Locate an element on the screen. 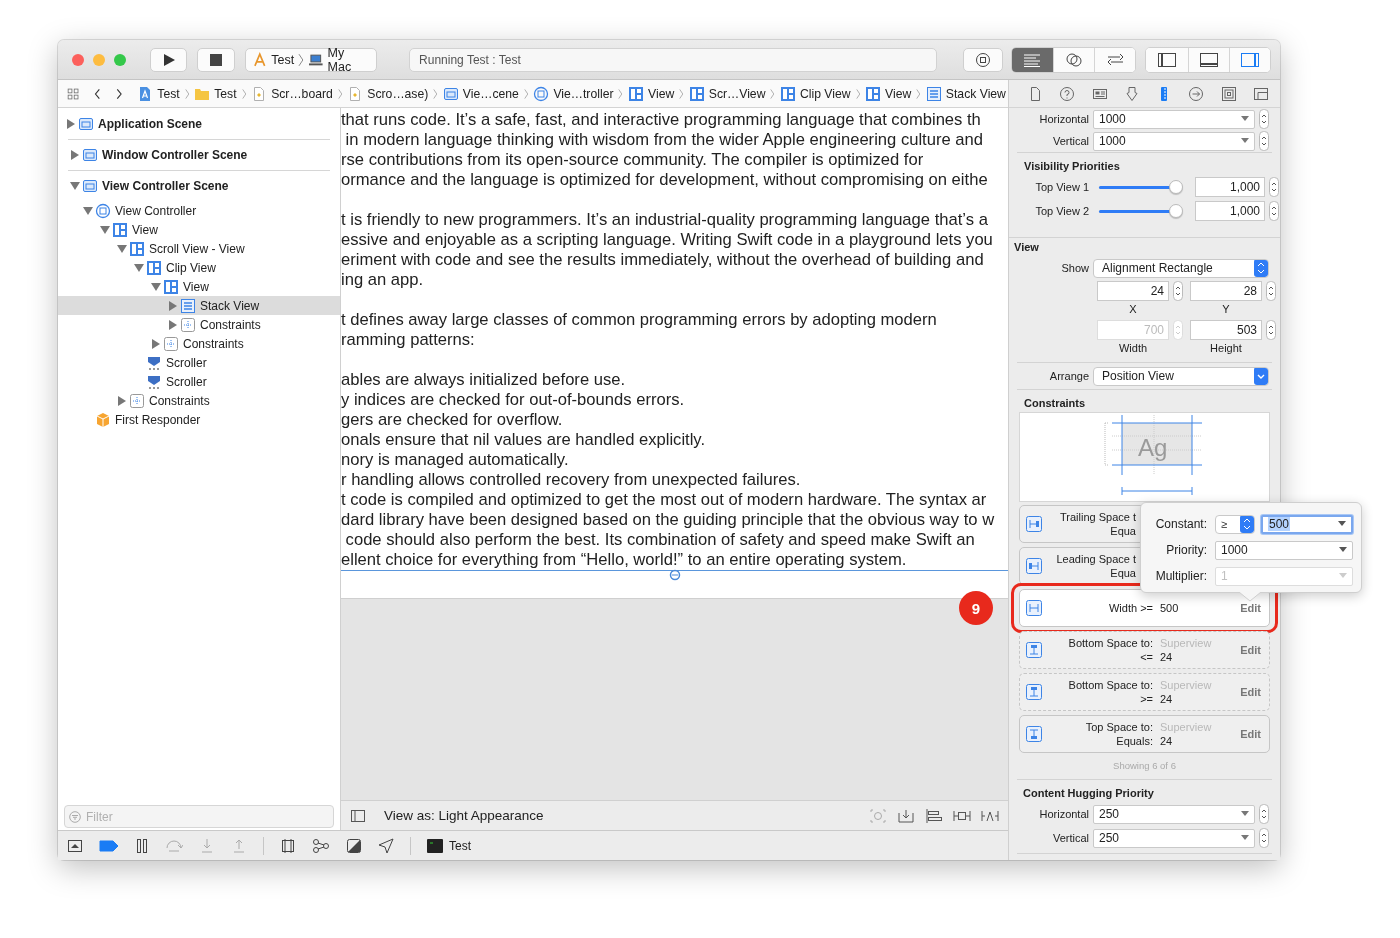 This screenshot has height=938, width=1400. field-label: Y is located at coordinates (1226, 309).